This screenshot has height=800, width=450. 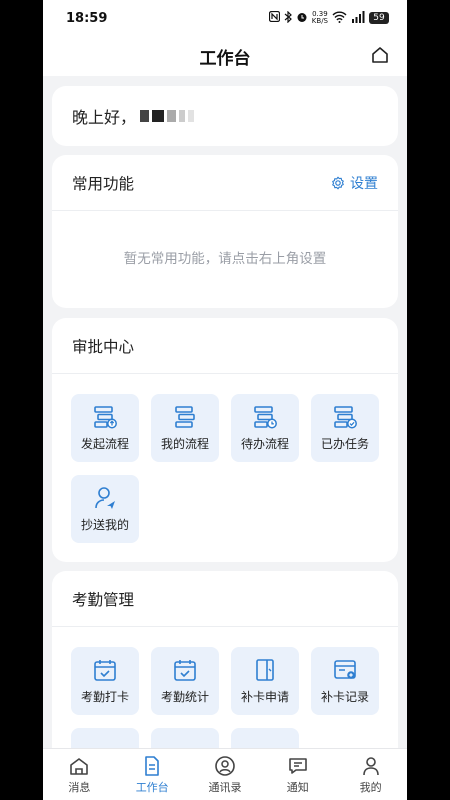 What do you see at coordinates (345, 681) in the screenshot?
I see `makeup-record-tile: 补卡记录` at bounding box center [345, 681].